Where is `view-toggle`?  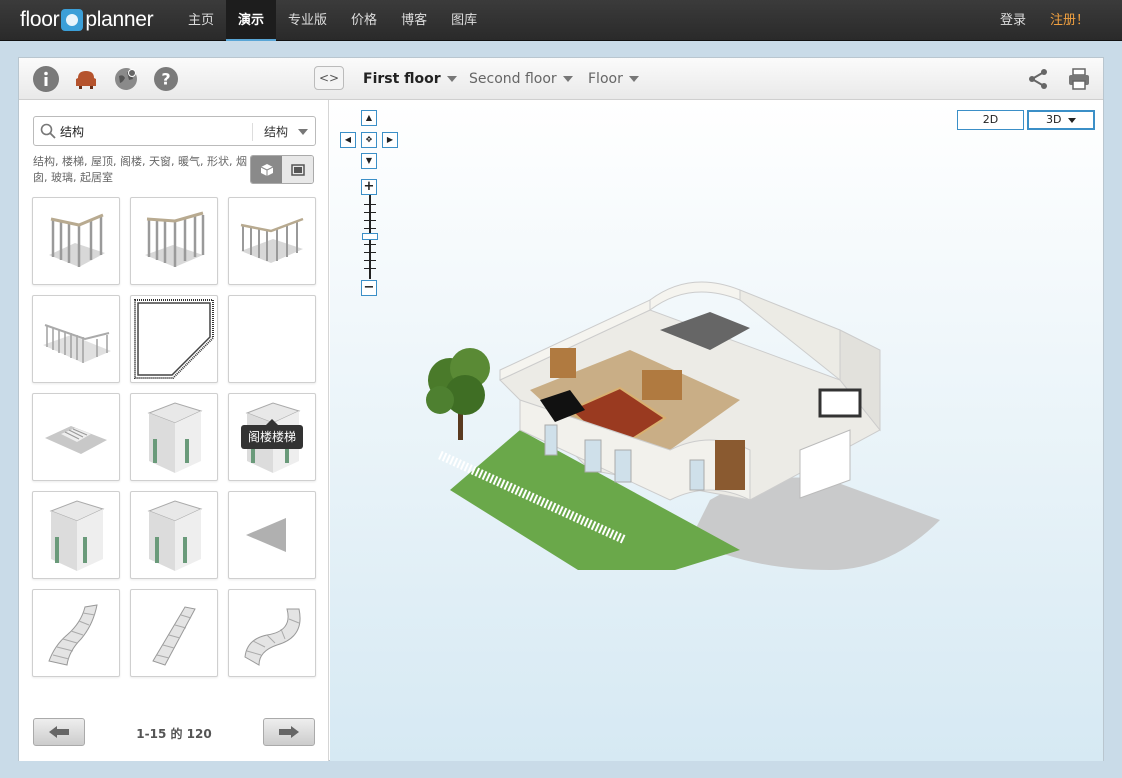 view-toggle is located at coordinates (282, 169).